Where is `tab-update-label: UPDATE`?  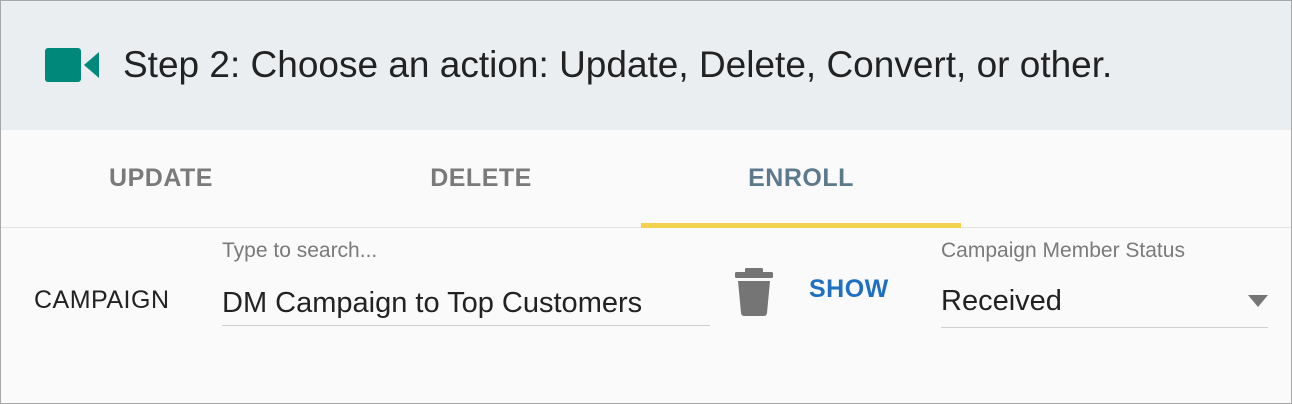 tab-update-label: UPDATE is located at coordinates (161, 178).